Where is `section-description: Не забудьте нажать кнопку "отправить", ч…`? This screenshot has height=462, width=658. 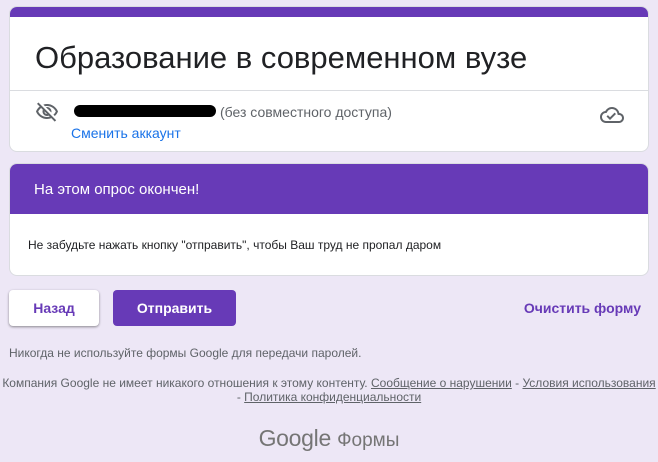
section-description: Не забудьте нажать кнопку "отправить", ч… is located at coordinates (235, 245).